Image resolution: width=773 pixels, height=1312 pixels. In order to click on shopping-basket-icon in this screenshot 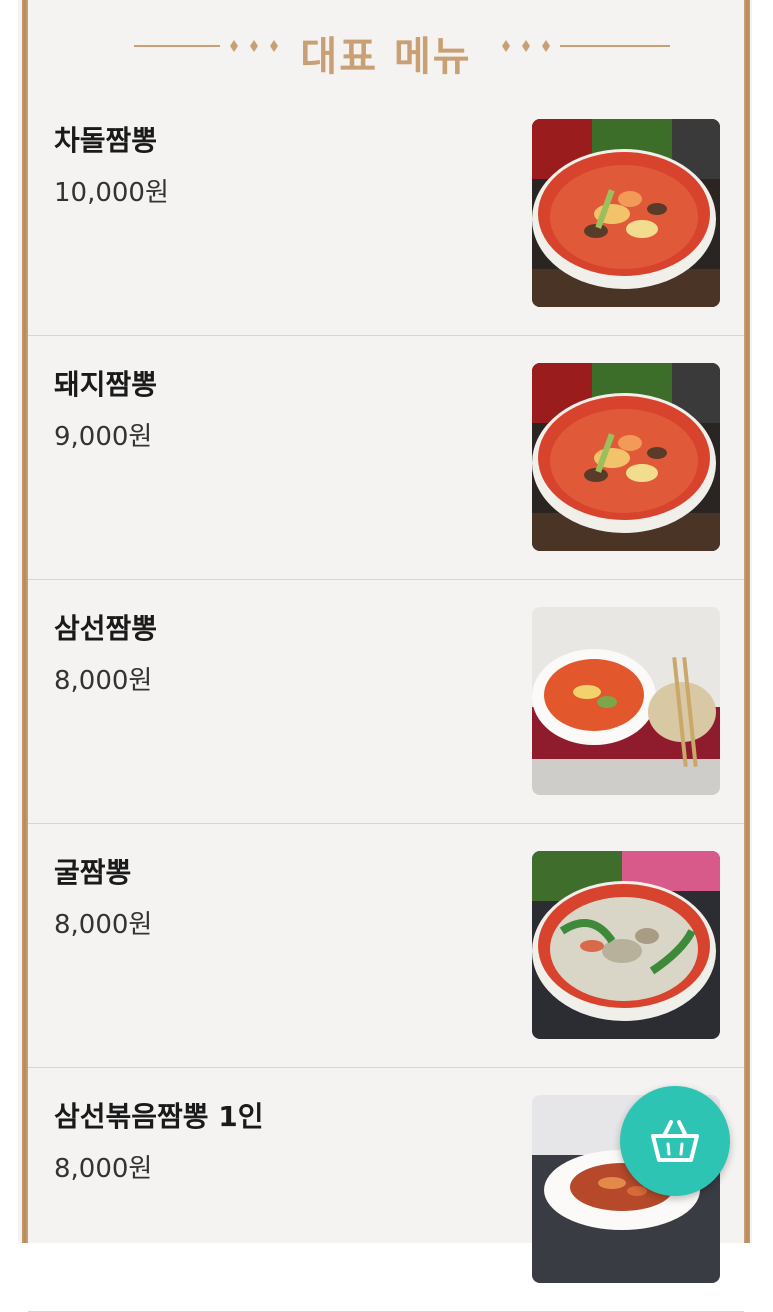, I will do `click(675, 1141)`.